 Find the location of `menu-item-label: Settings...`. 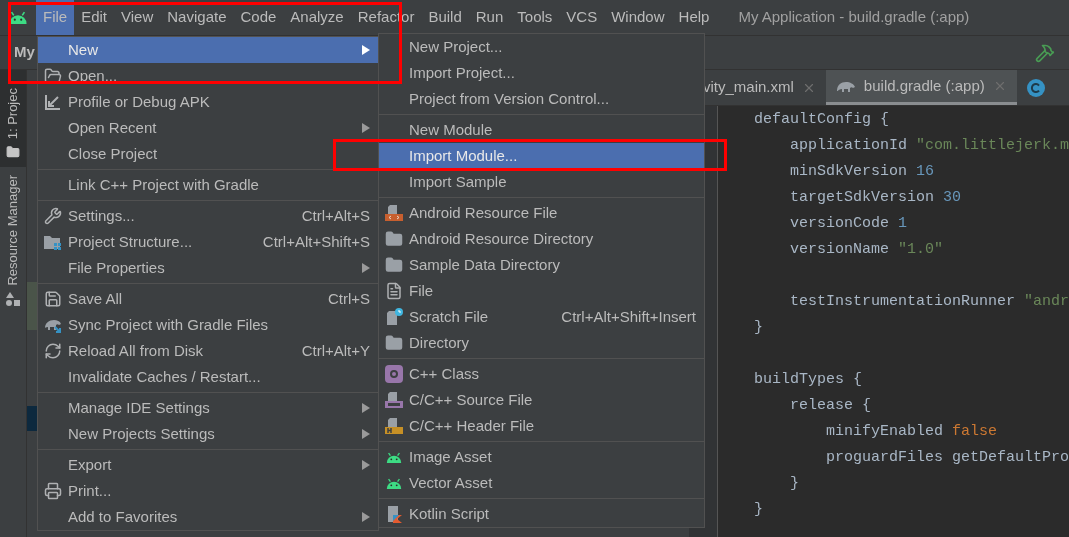

menu-item-label: Settings... is located at coordinates (101, 215).